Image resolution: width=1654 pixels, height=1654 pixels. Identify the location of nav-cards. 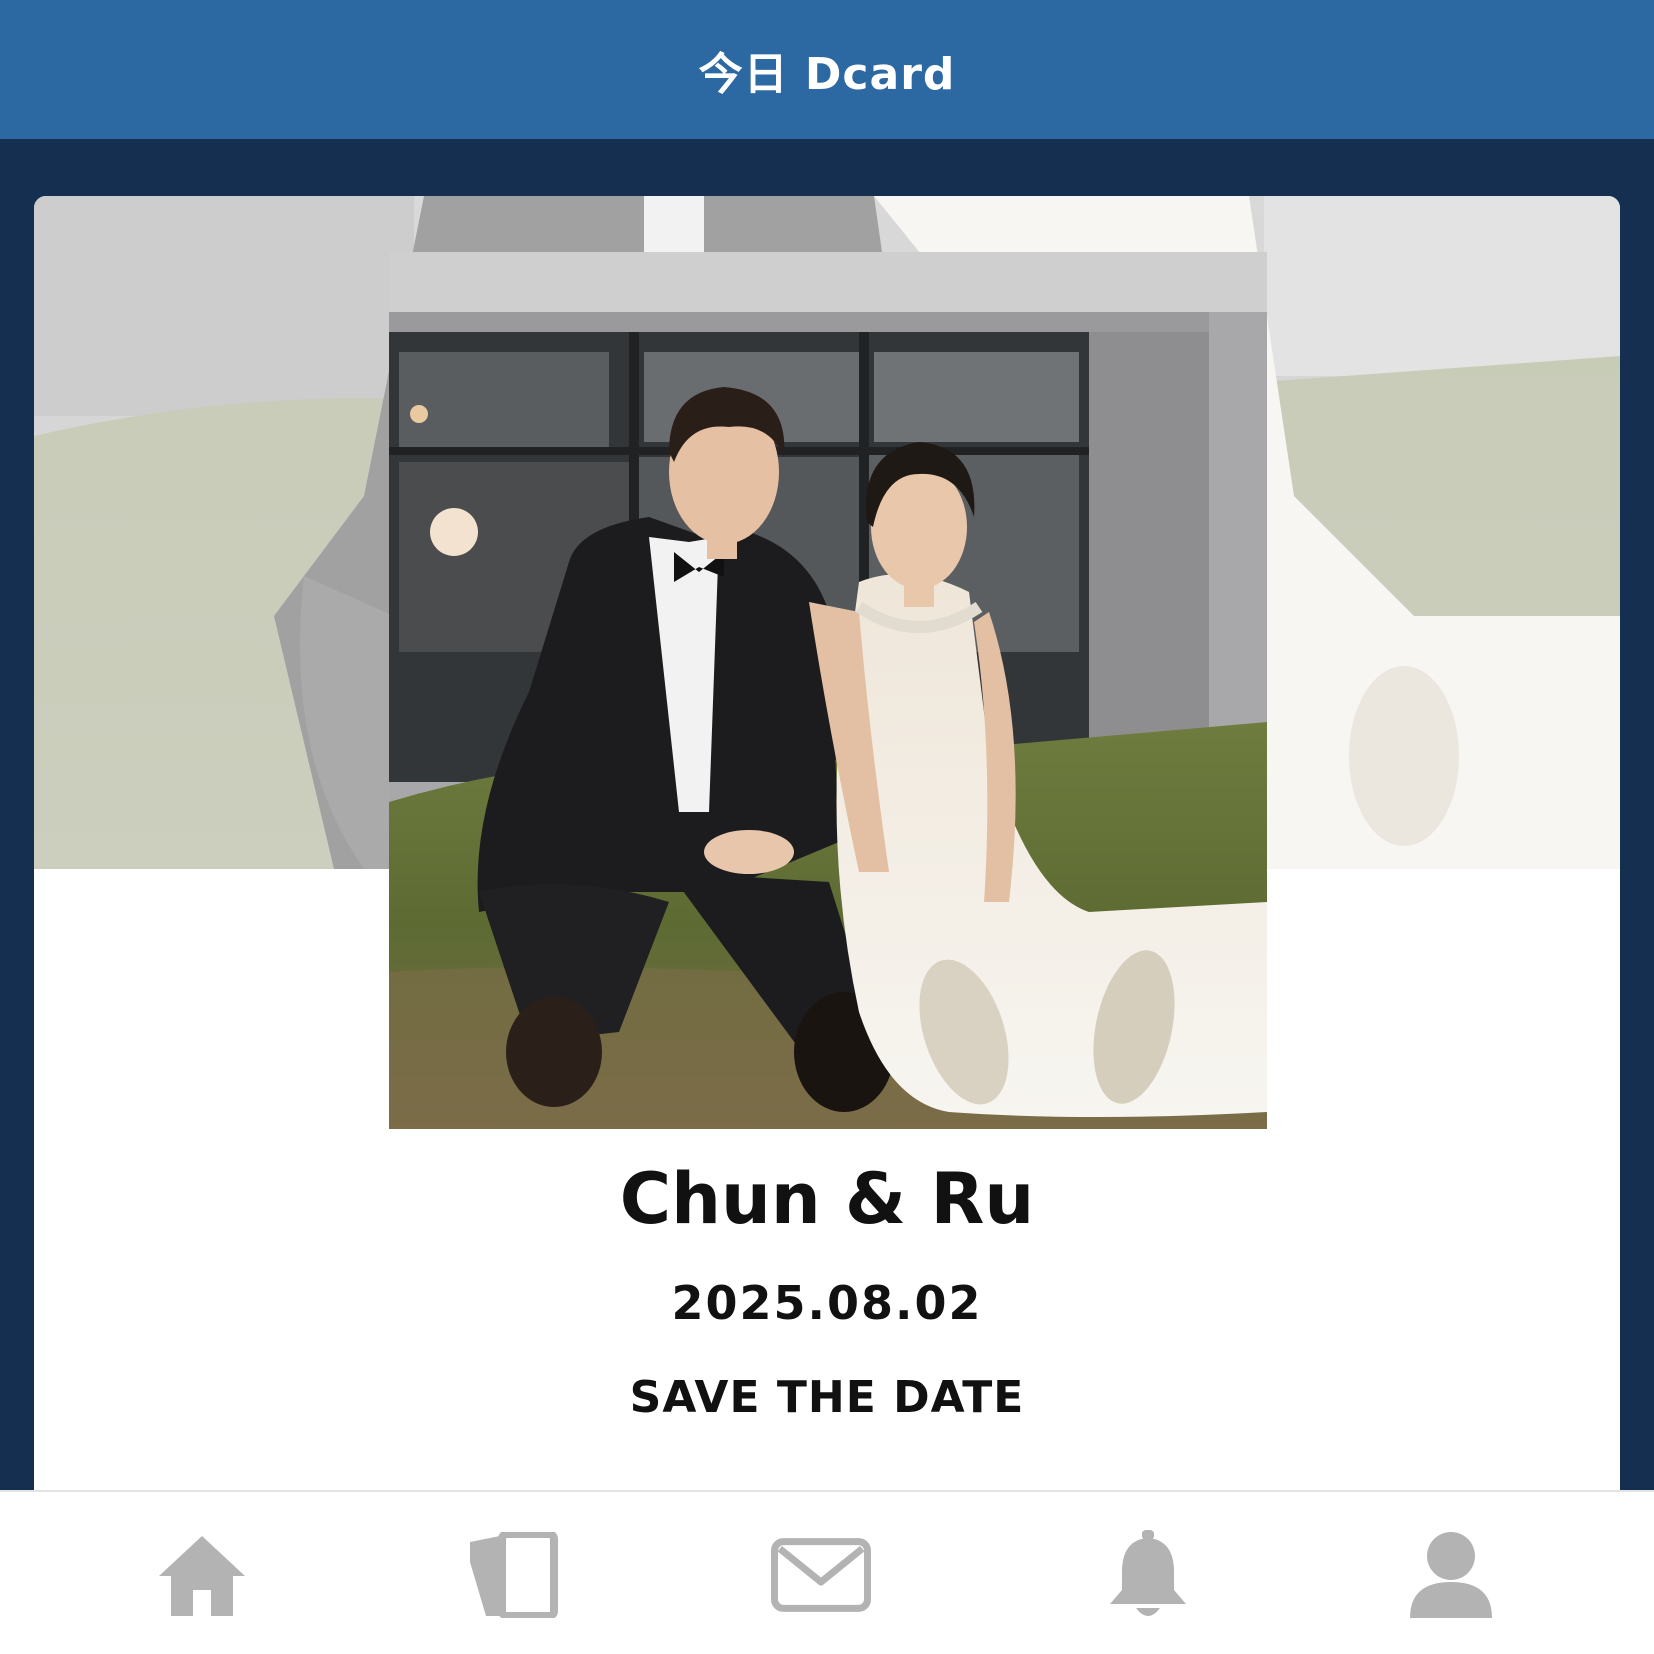
(513, 1575).